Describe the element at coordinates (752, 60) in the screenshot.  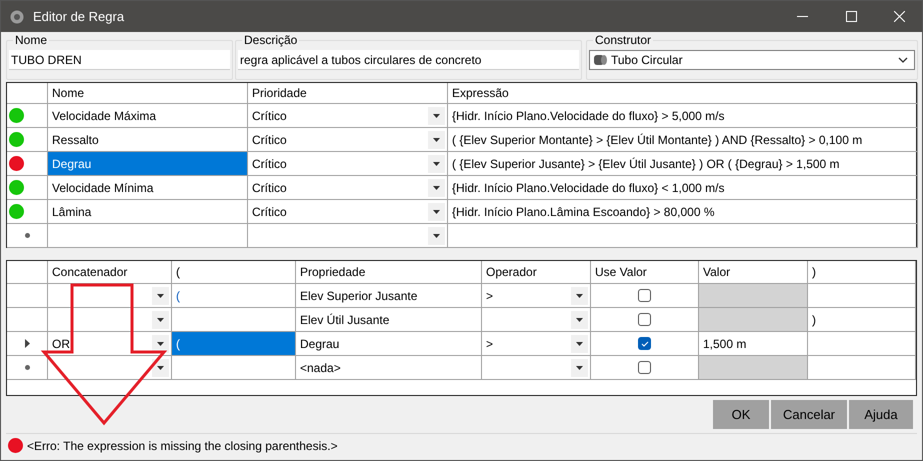
I see `constructor-dropdown: Tubo Circular` at that location.